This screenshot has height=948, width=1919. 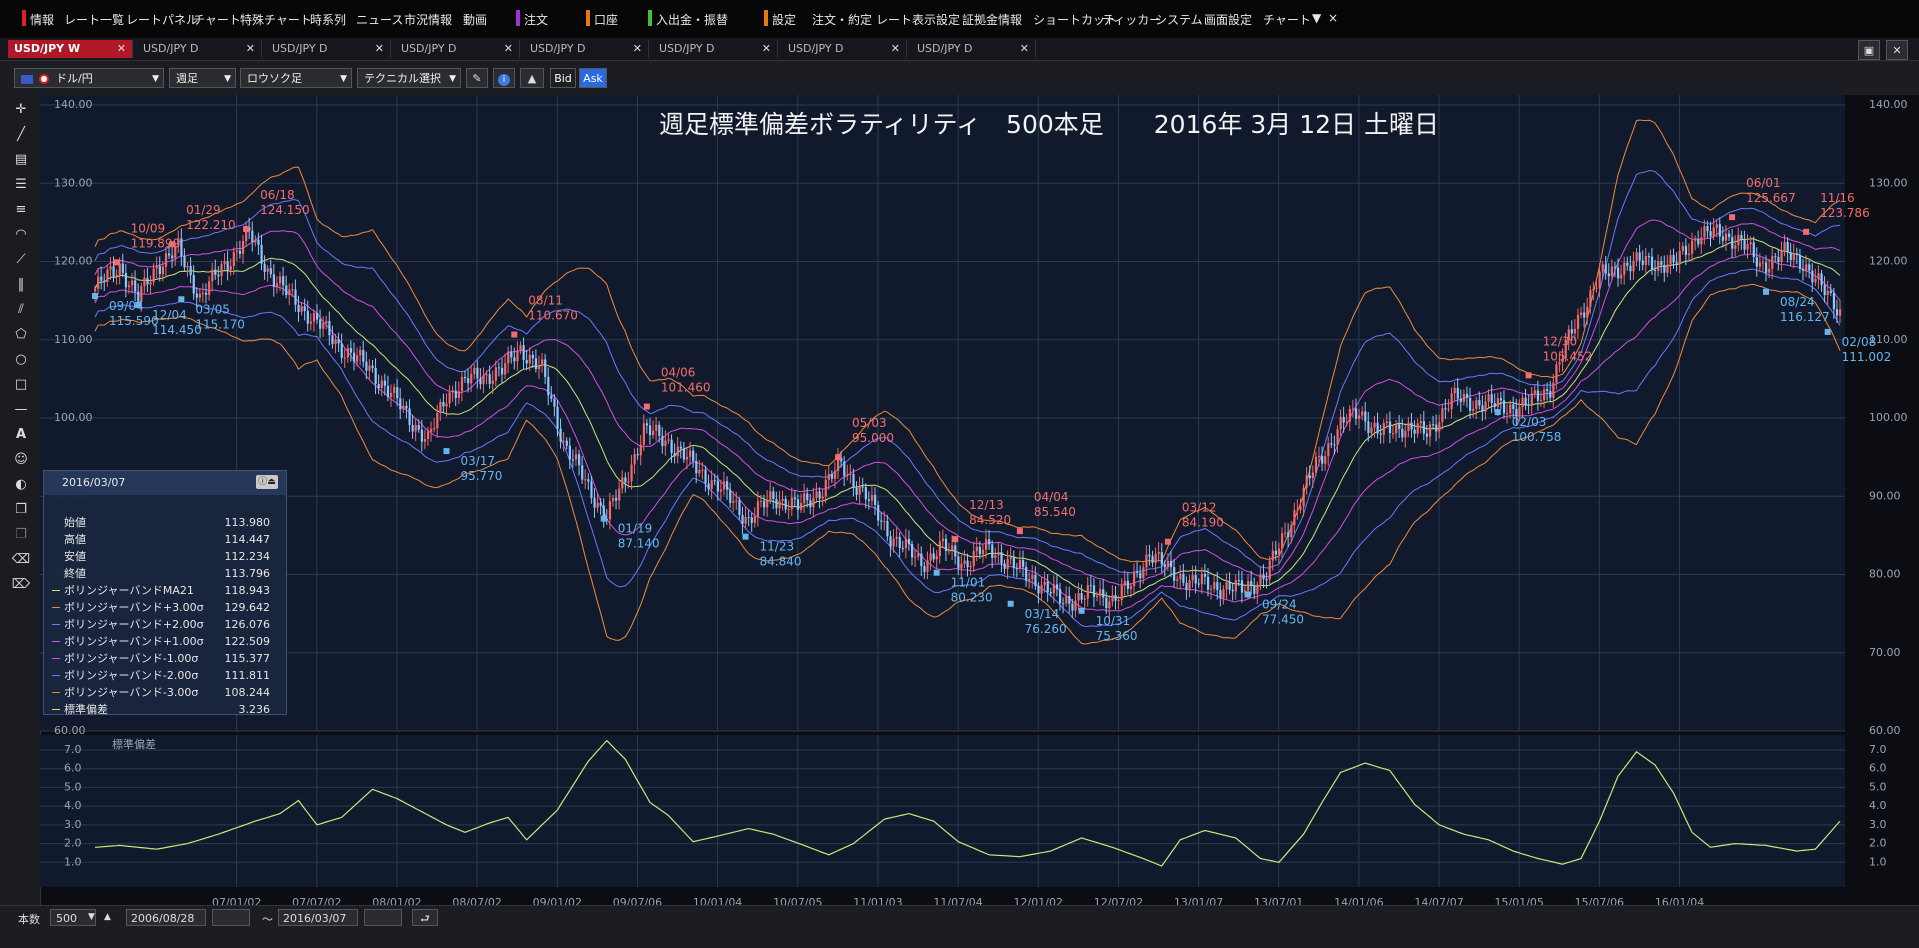 I want to click on pitchfork-tool: ⫽, so click(x=21, y=310).